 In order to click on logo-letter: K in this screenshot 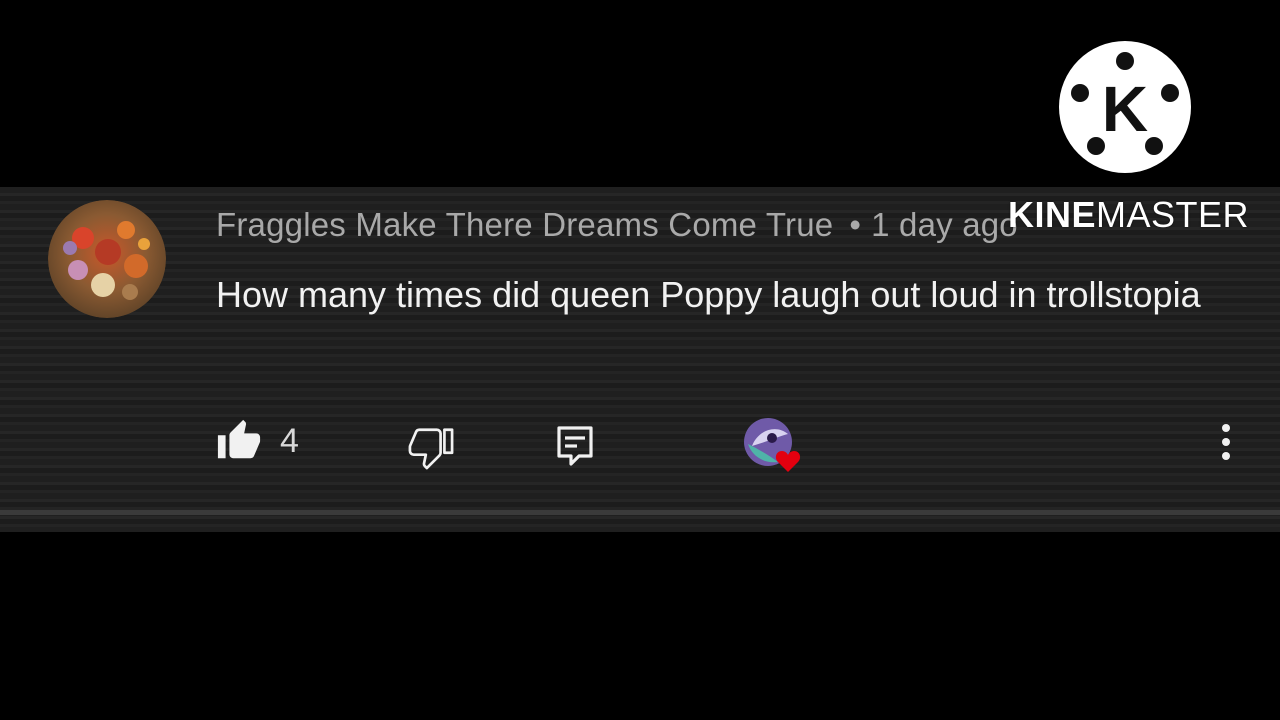, I will do `click(1125, 109)`.